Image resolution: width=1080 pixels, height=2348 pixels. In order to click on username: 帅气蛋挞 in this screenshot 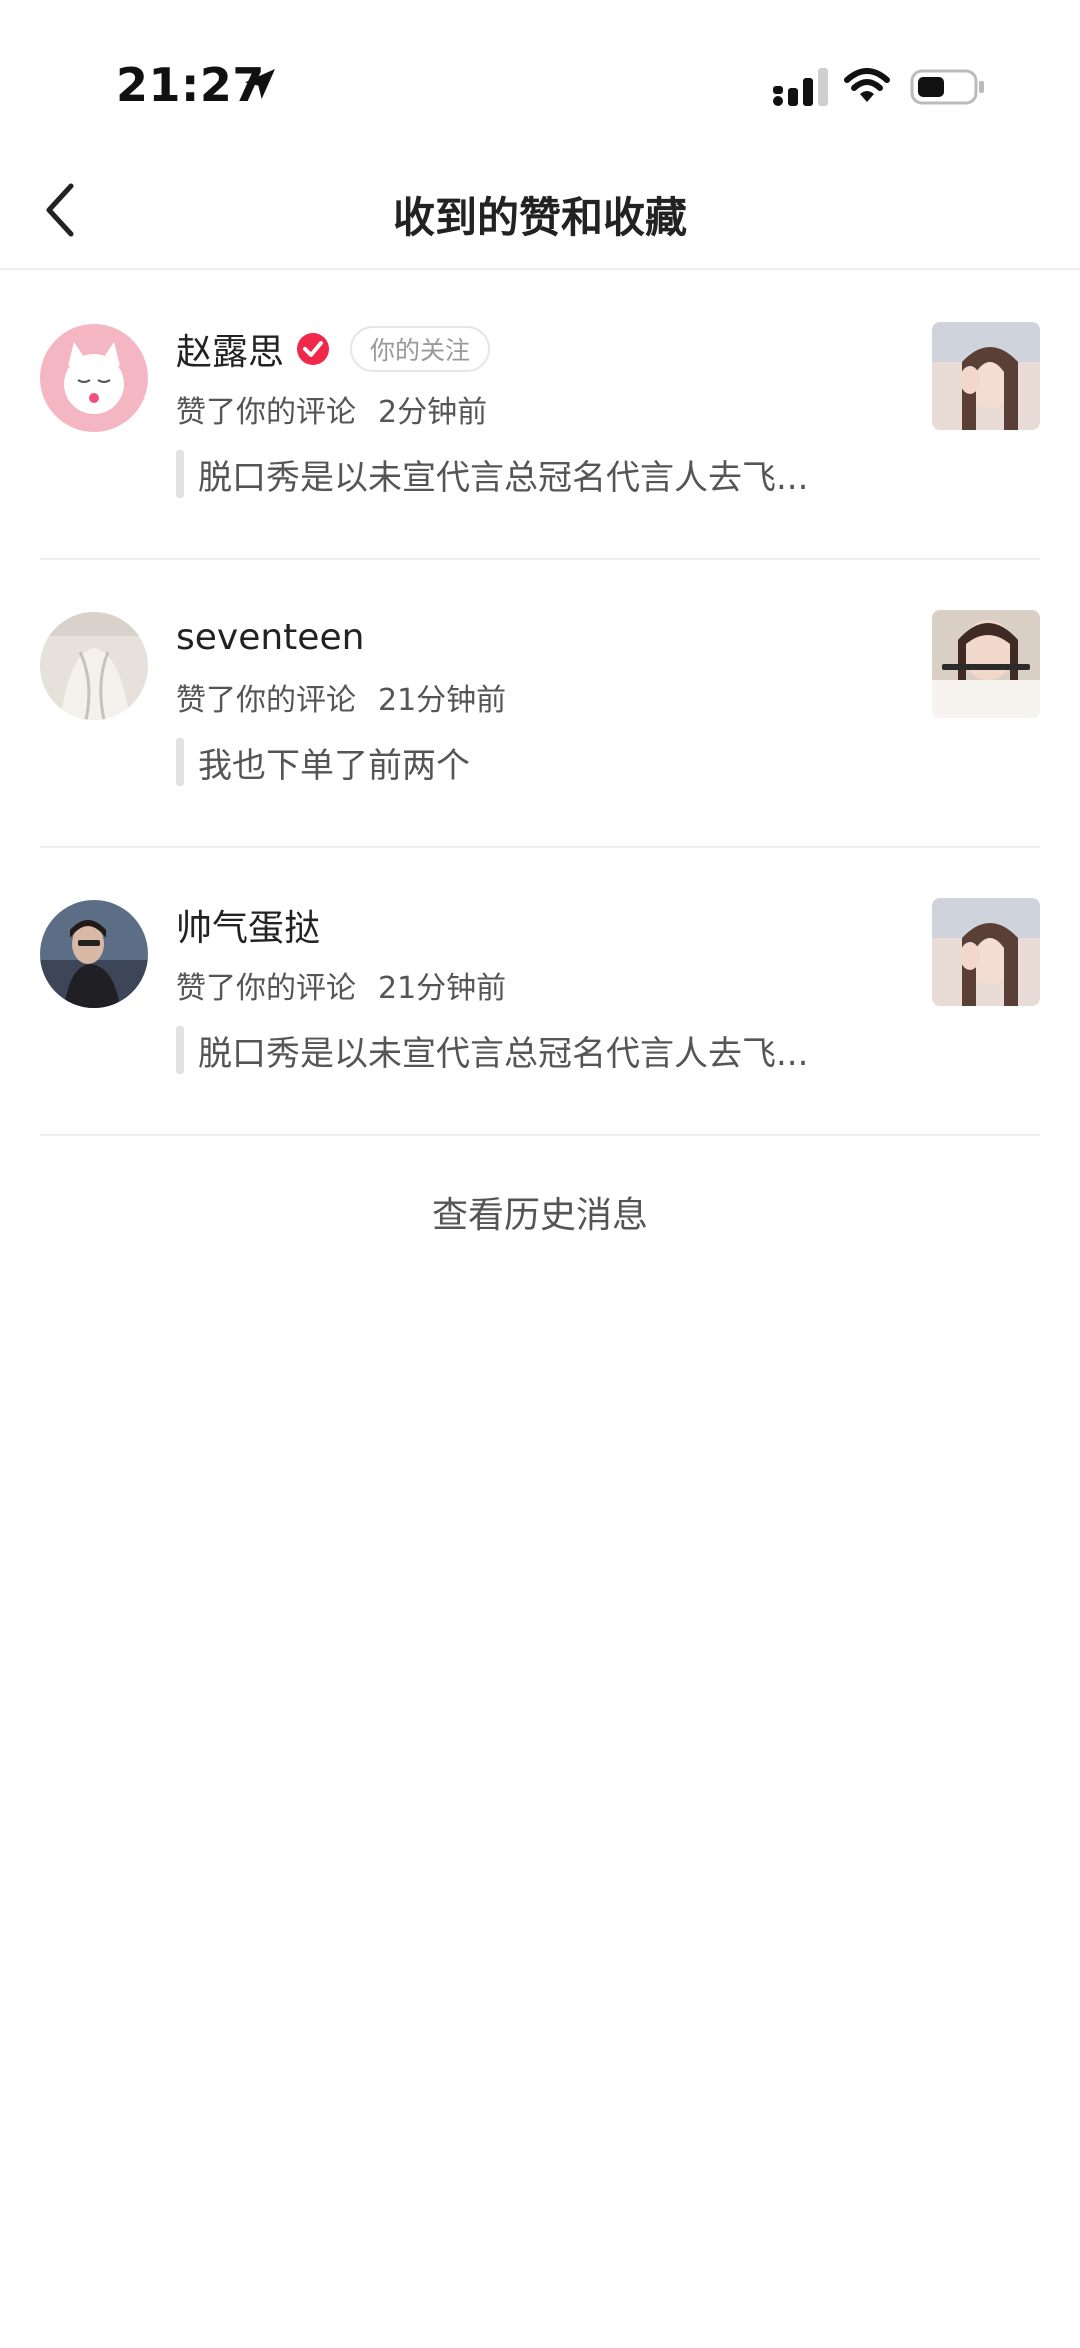, I will do `click(248, 925)`.